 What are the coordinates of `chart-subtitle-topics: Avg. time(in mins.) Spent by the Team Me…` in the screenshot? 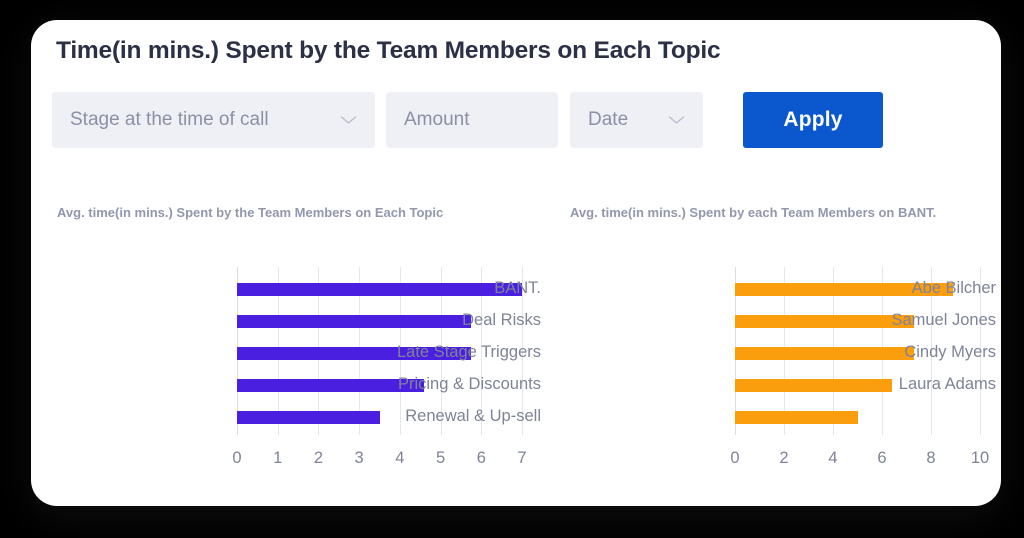 It's located at (250, 212).